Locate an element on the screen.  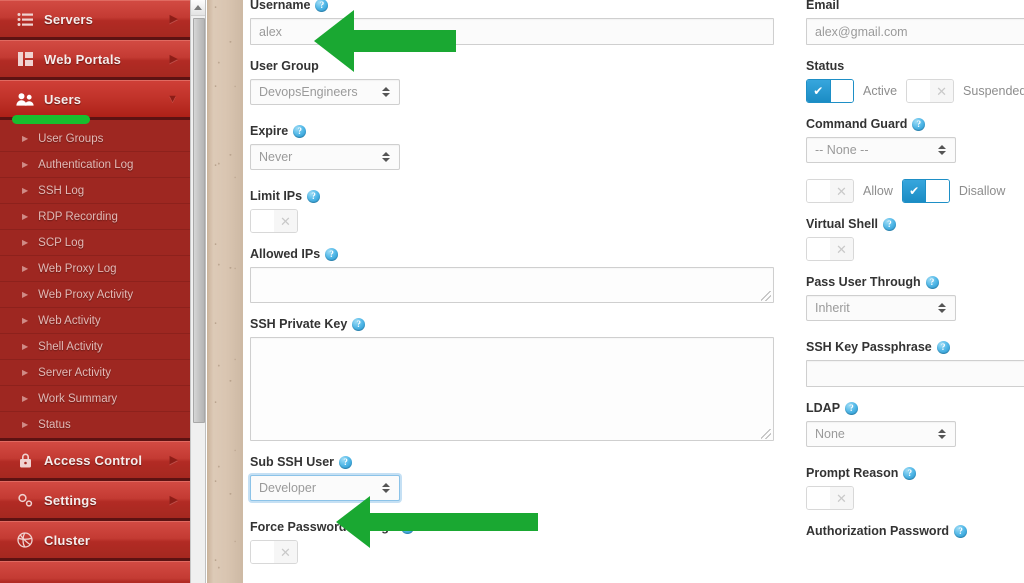
field-ldap: LDAP ? None is located at coordinates (915, 426).